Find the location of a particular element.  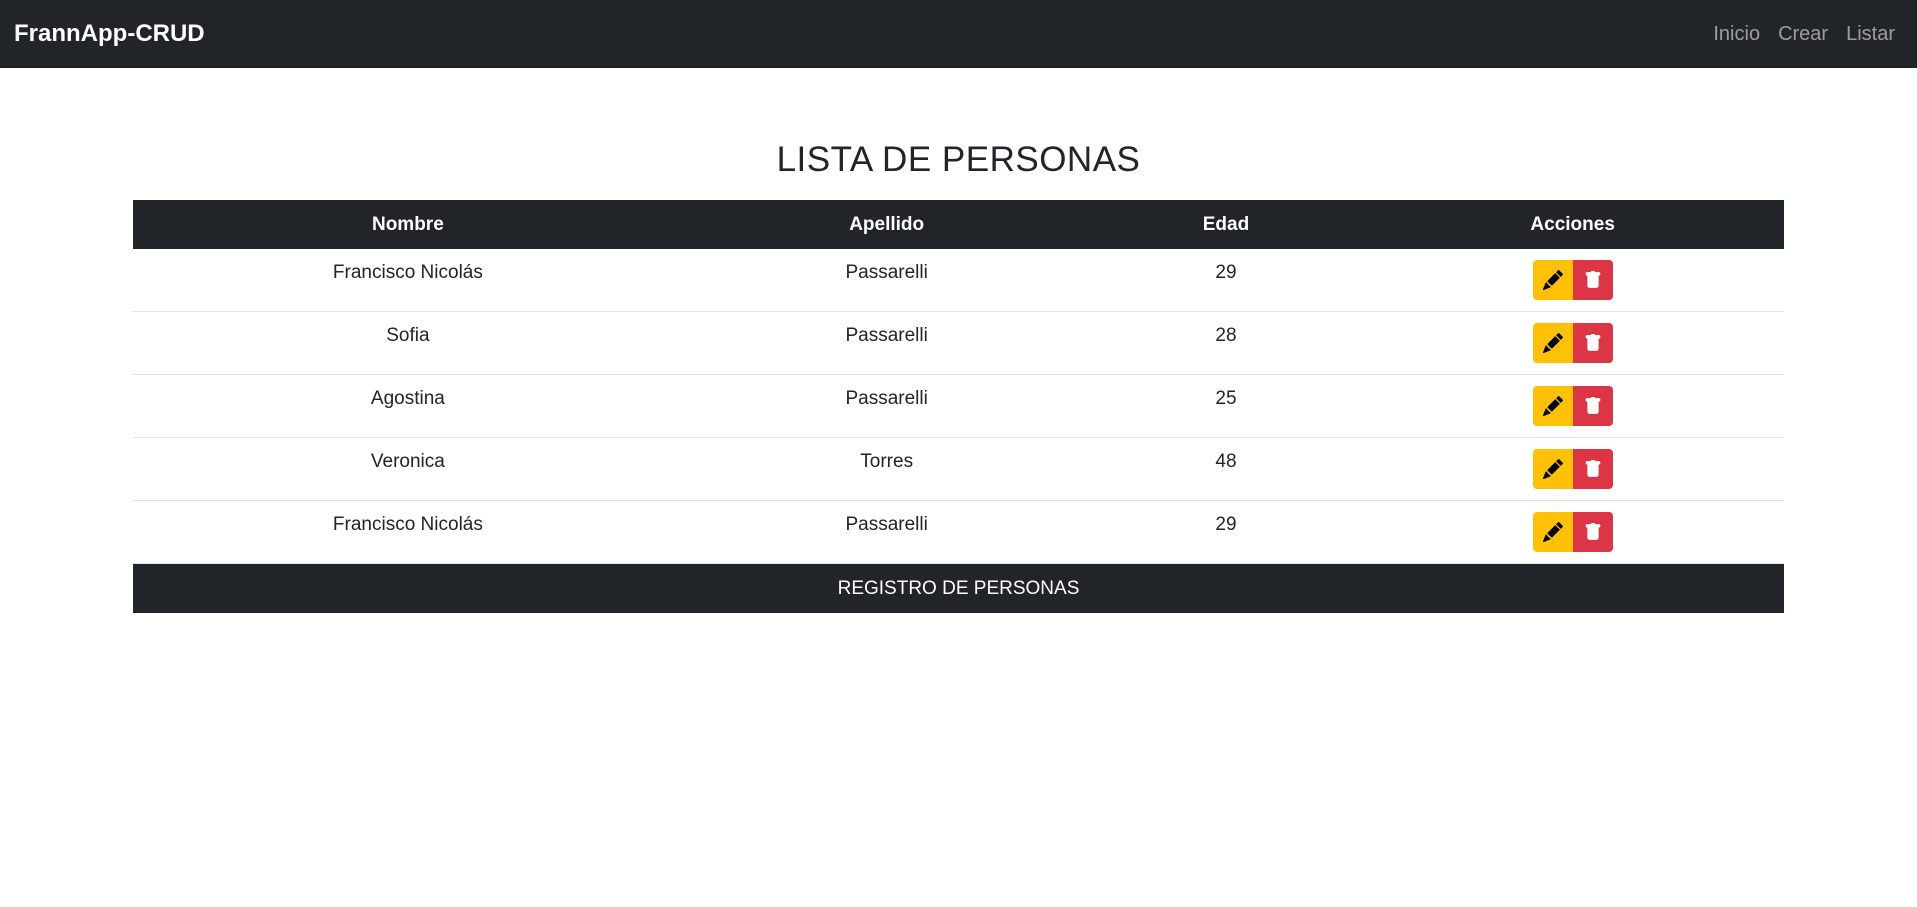

table-row: Veronica Torres 48 is located at coordinates (958, 469).